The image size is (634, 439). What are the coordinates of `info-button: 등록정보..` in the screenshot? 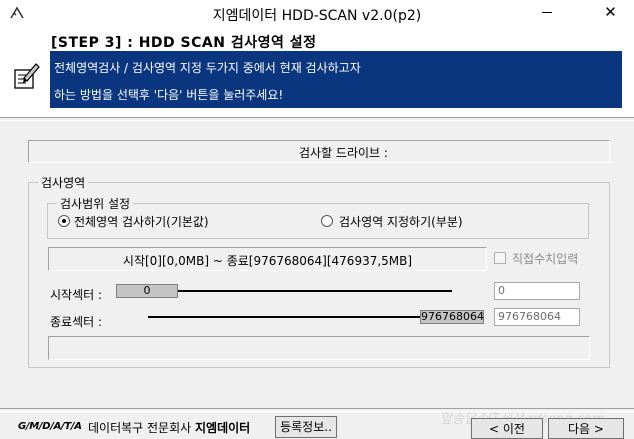 It's located at (306, 427).